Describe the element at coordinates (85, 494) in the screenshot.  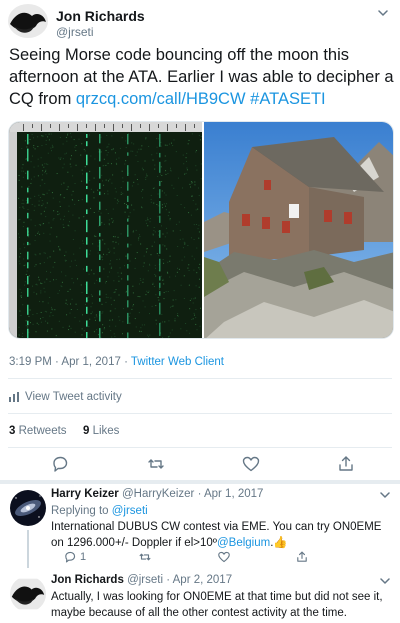
I see `reply-author-name: Harry Keizer` at that location.